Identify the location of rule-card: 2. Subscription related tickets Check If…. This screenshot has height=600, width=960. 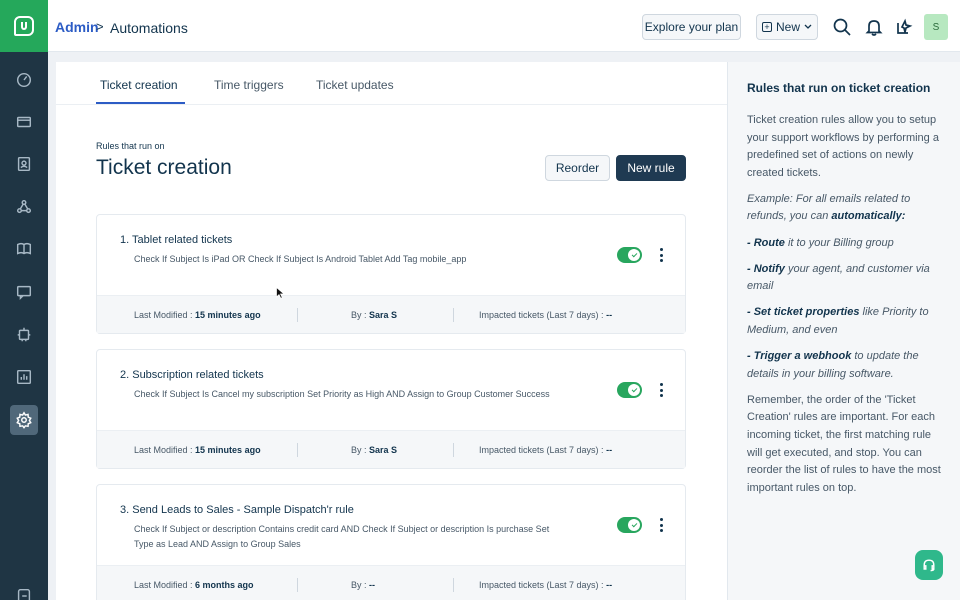
(391, 409).